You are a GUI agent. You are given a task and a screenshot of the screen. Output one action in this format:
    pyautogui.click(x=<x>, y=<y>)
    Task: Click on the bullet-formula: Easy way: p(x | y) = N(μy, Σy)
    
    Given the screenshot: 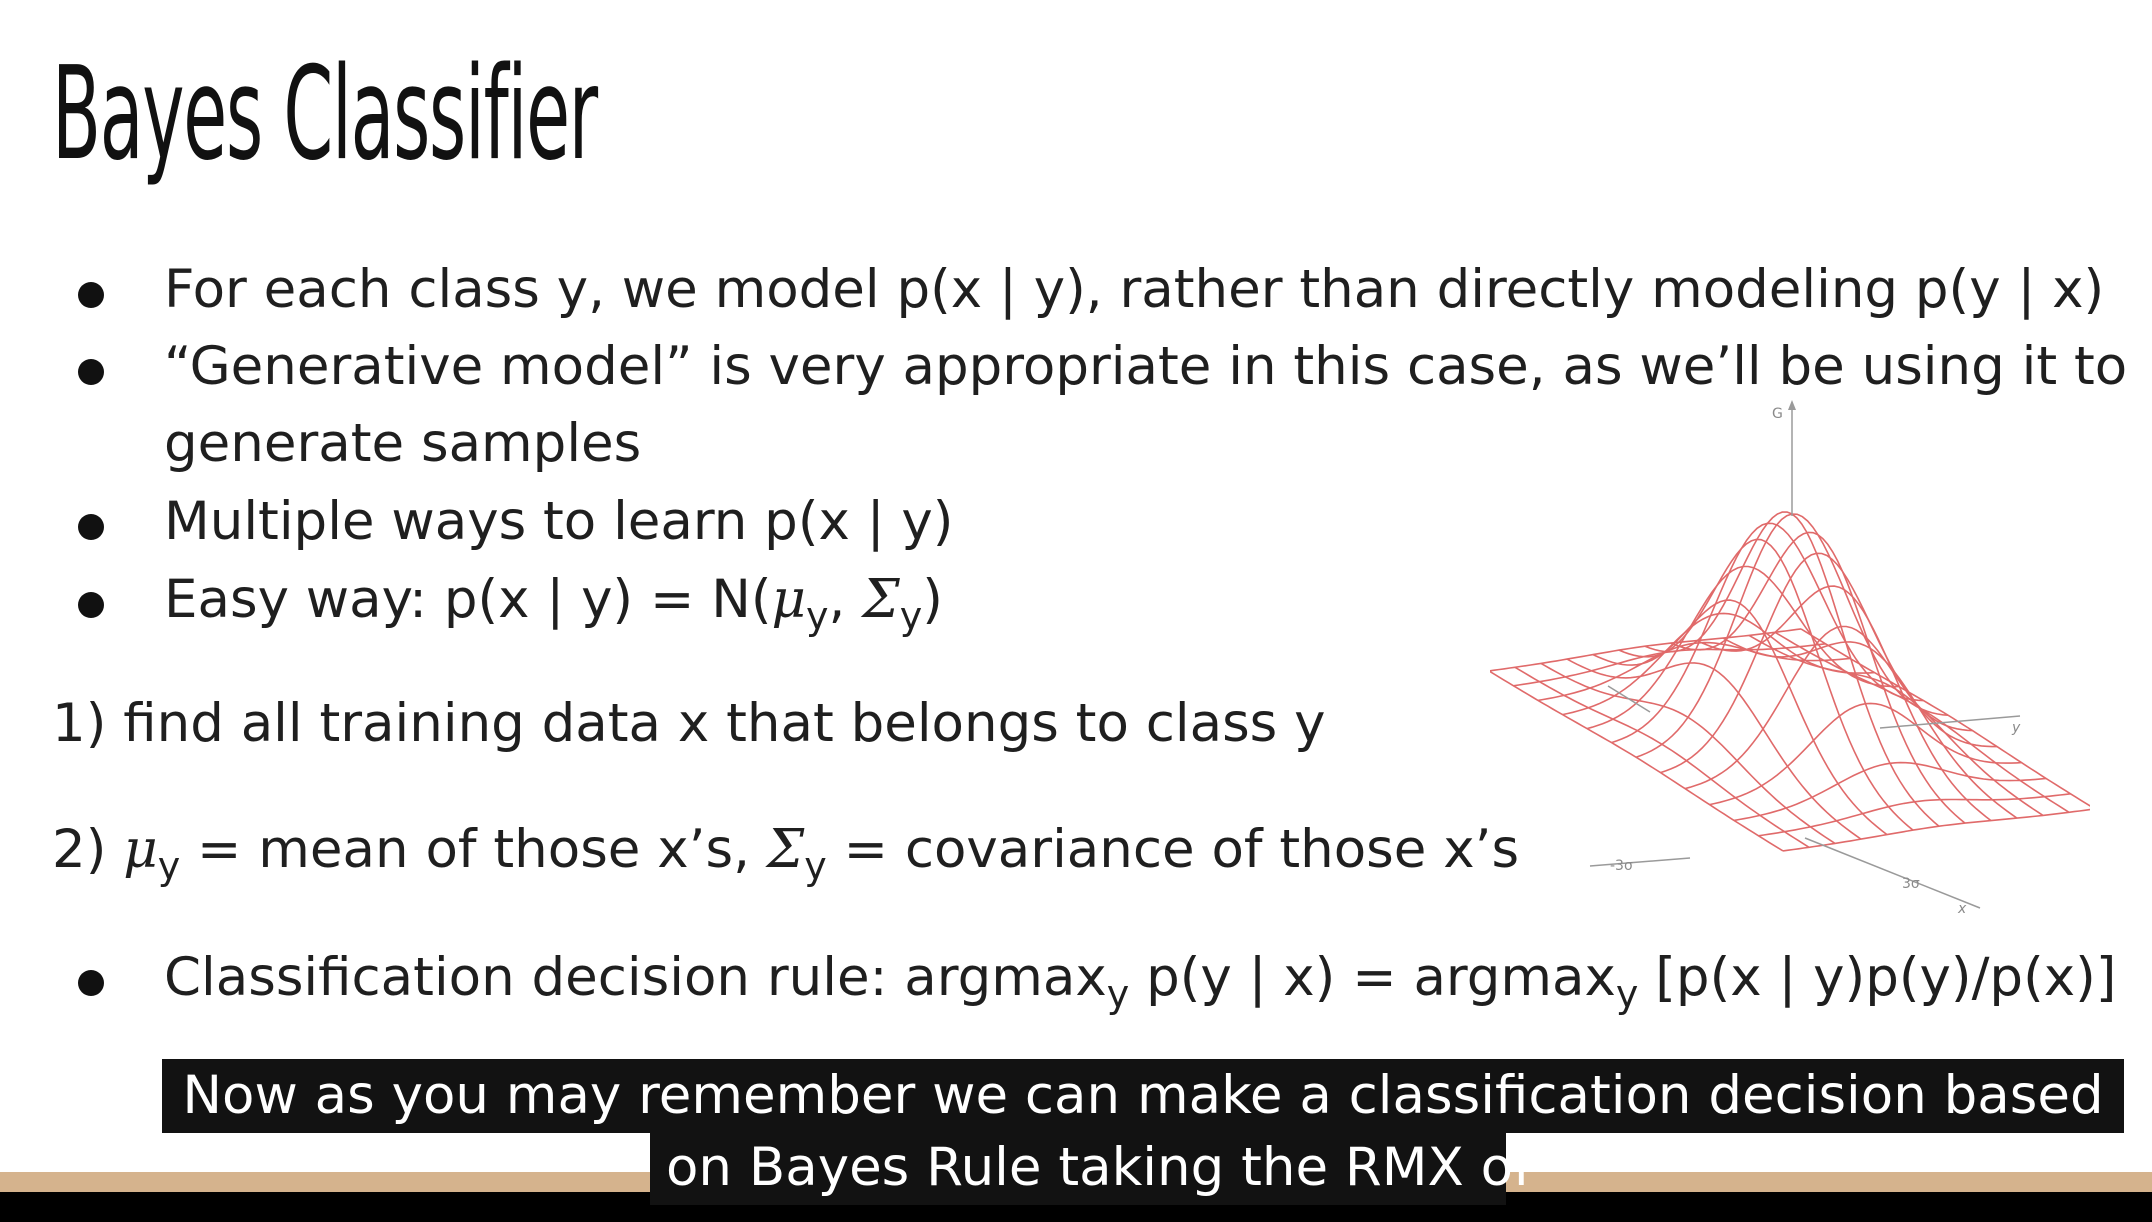 What is the action you would take?
    pyautogui.click(x=553, y=600)
    